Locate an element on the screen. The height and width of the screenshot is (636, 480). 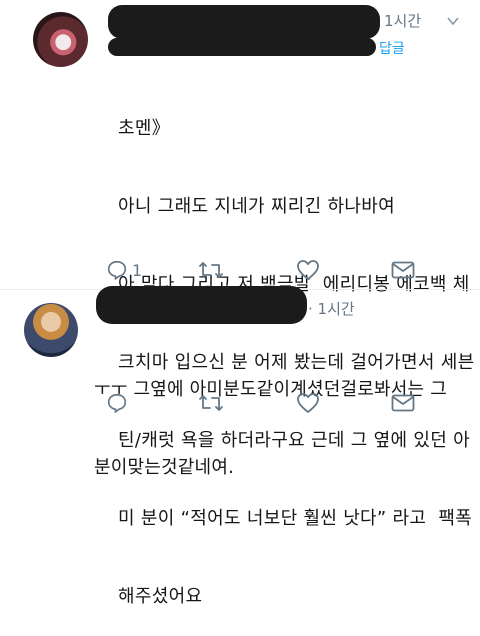
reply-button: 1 is located at coordinates (124, 270).